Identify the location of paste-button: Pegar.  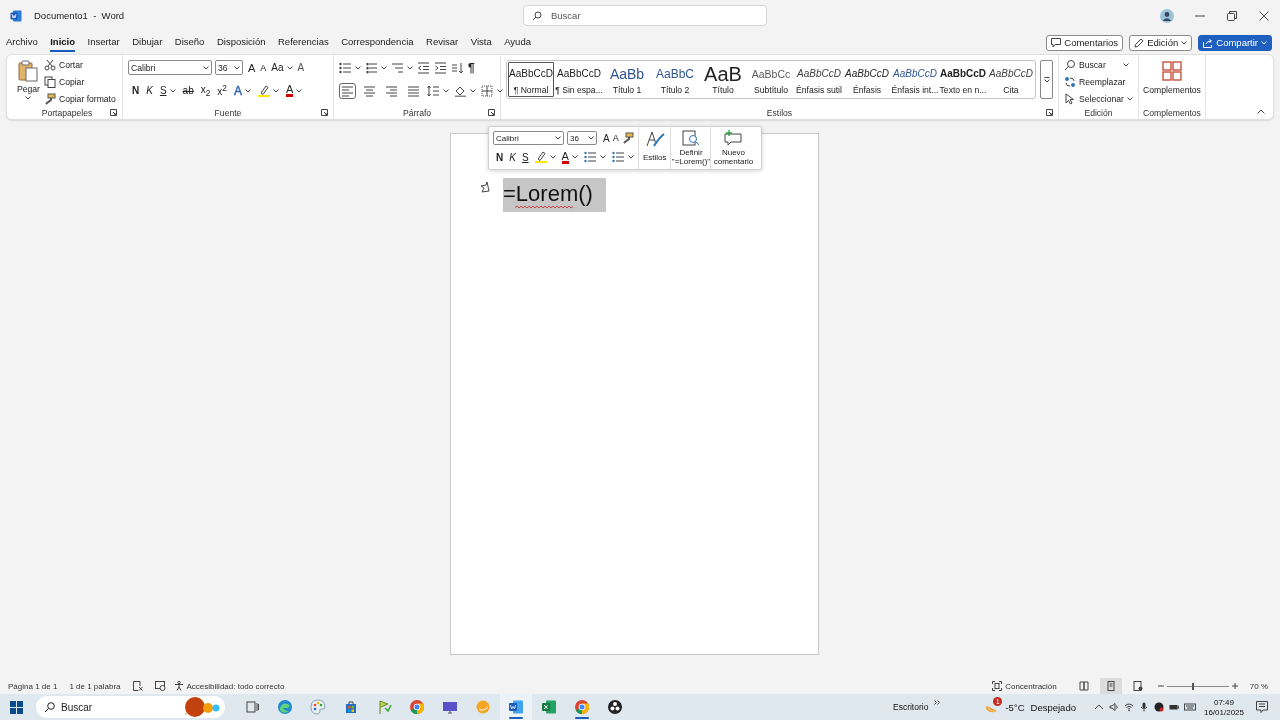
(28, 82).